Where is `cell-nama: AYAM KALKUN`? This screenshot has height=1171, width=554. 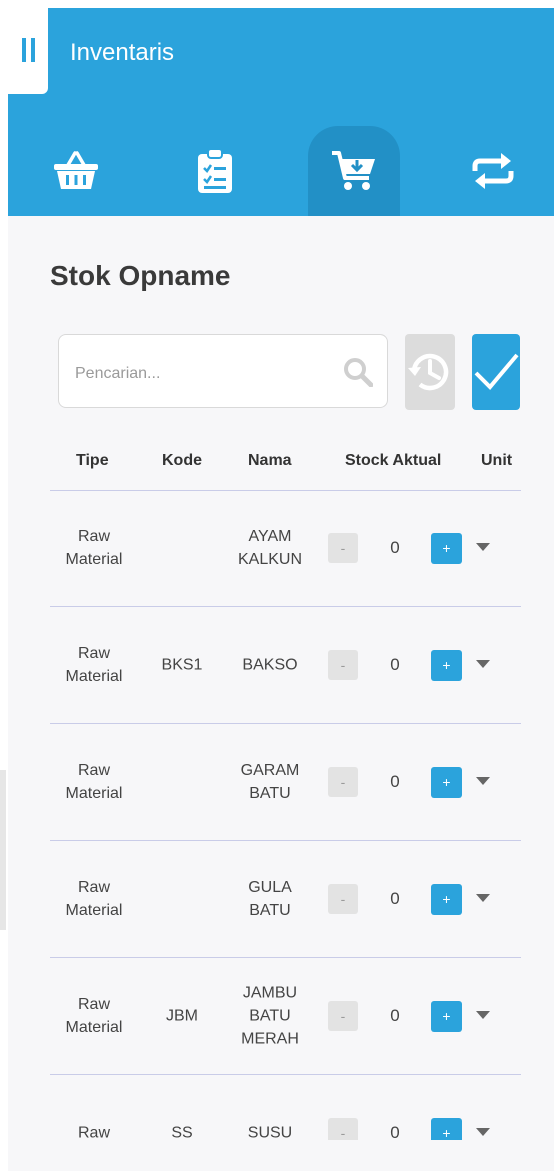
cell-nama: AYAM KALKUN is located at coordinates (270, 548).